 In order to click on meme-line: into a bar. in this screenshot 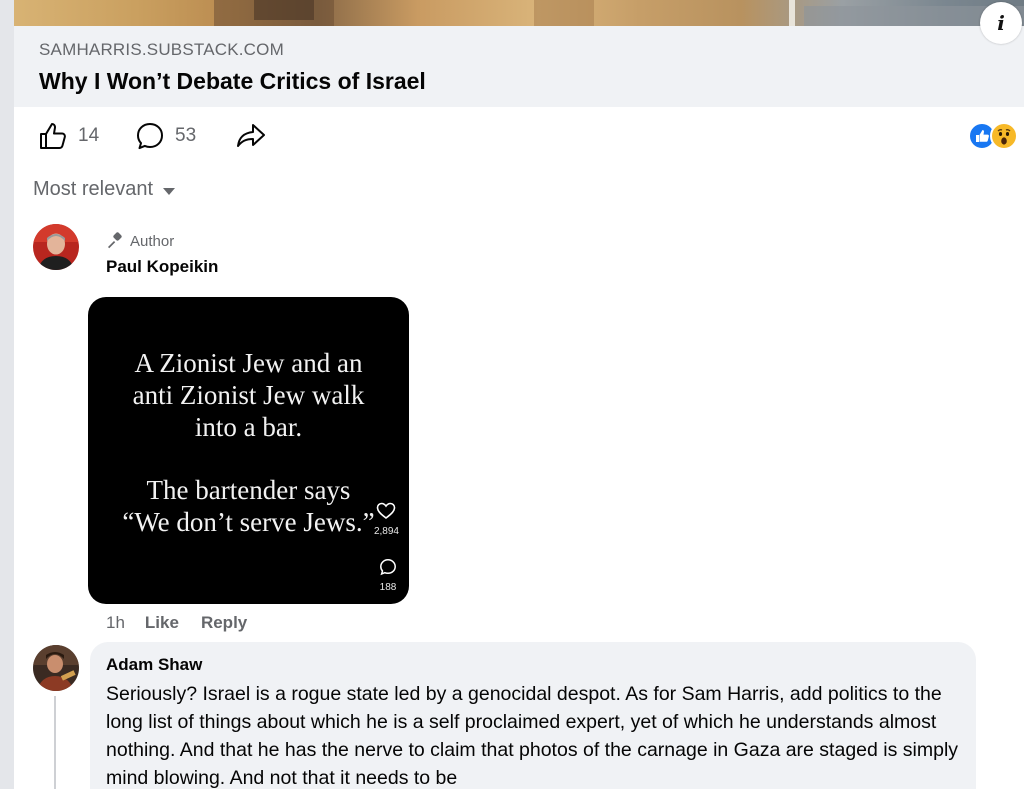, I will do `click(248, 427)`.